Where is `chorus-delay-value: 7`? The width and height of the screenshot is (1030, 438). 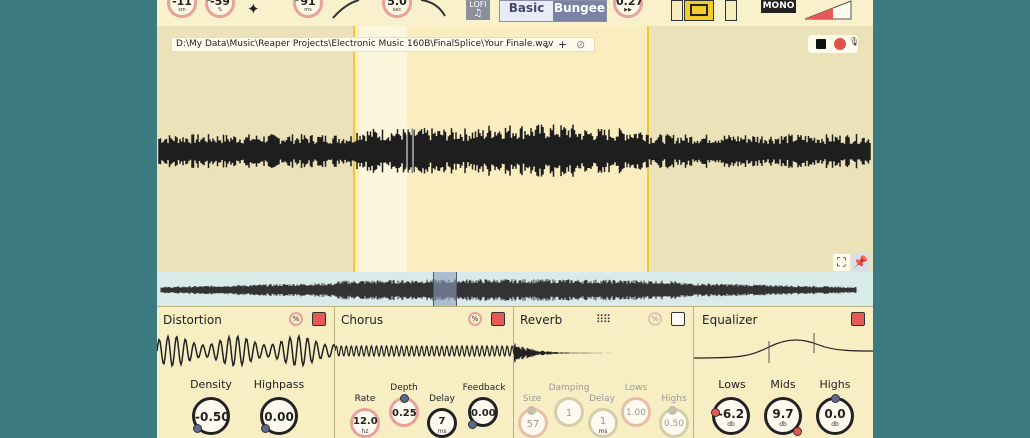 chorus-delay-value: 7 is located at coordinates (442, 421).